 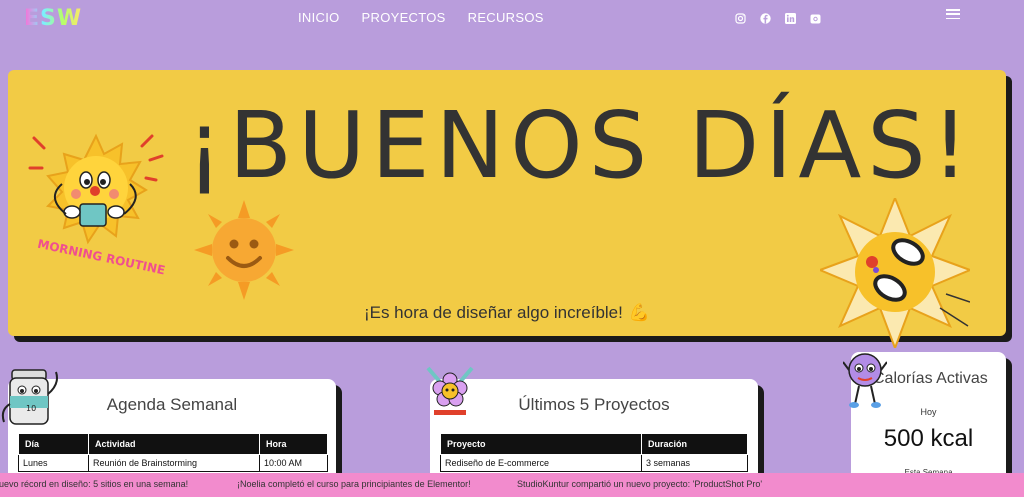 I want to click on flexed-arm-icon: 💪, so click(x=639, y=312).